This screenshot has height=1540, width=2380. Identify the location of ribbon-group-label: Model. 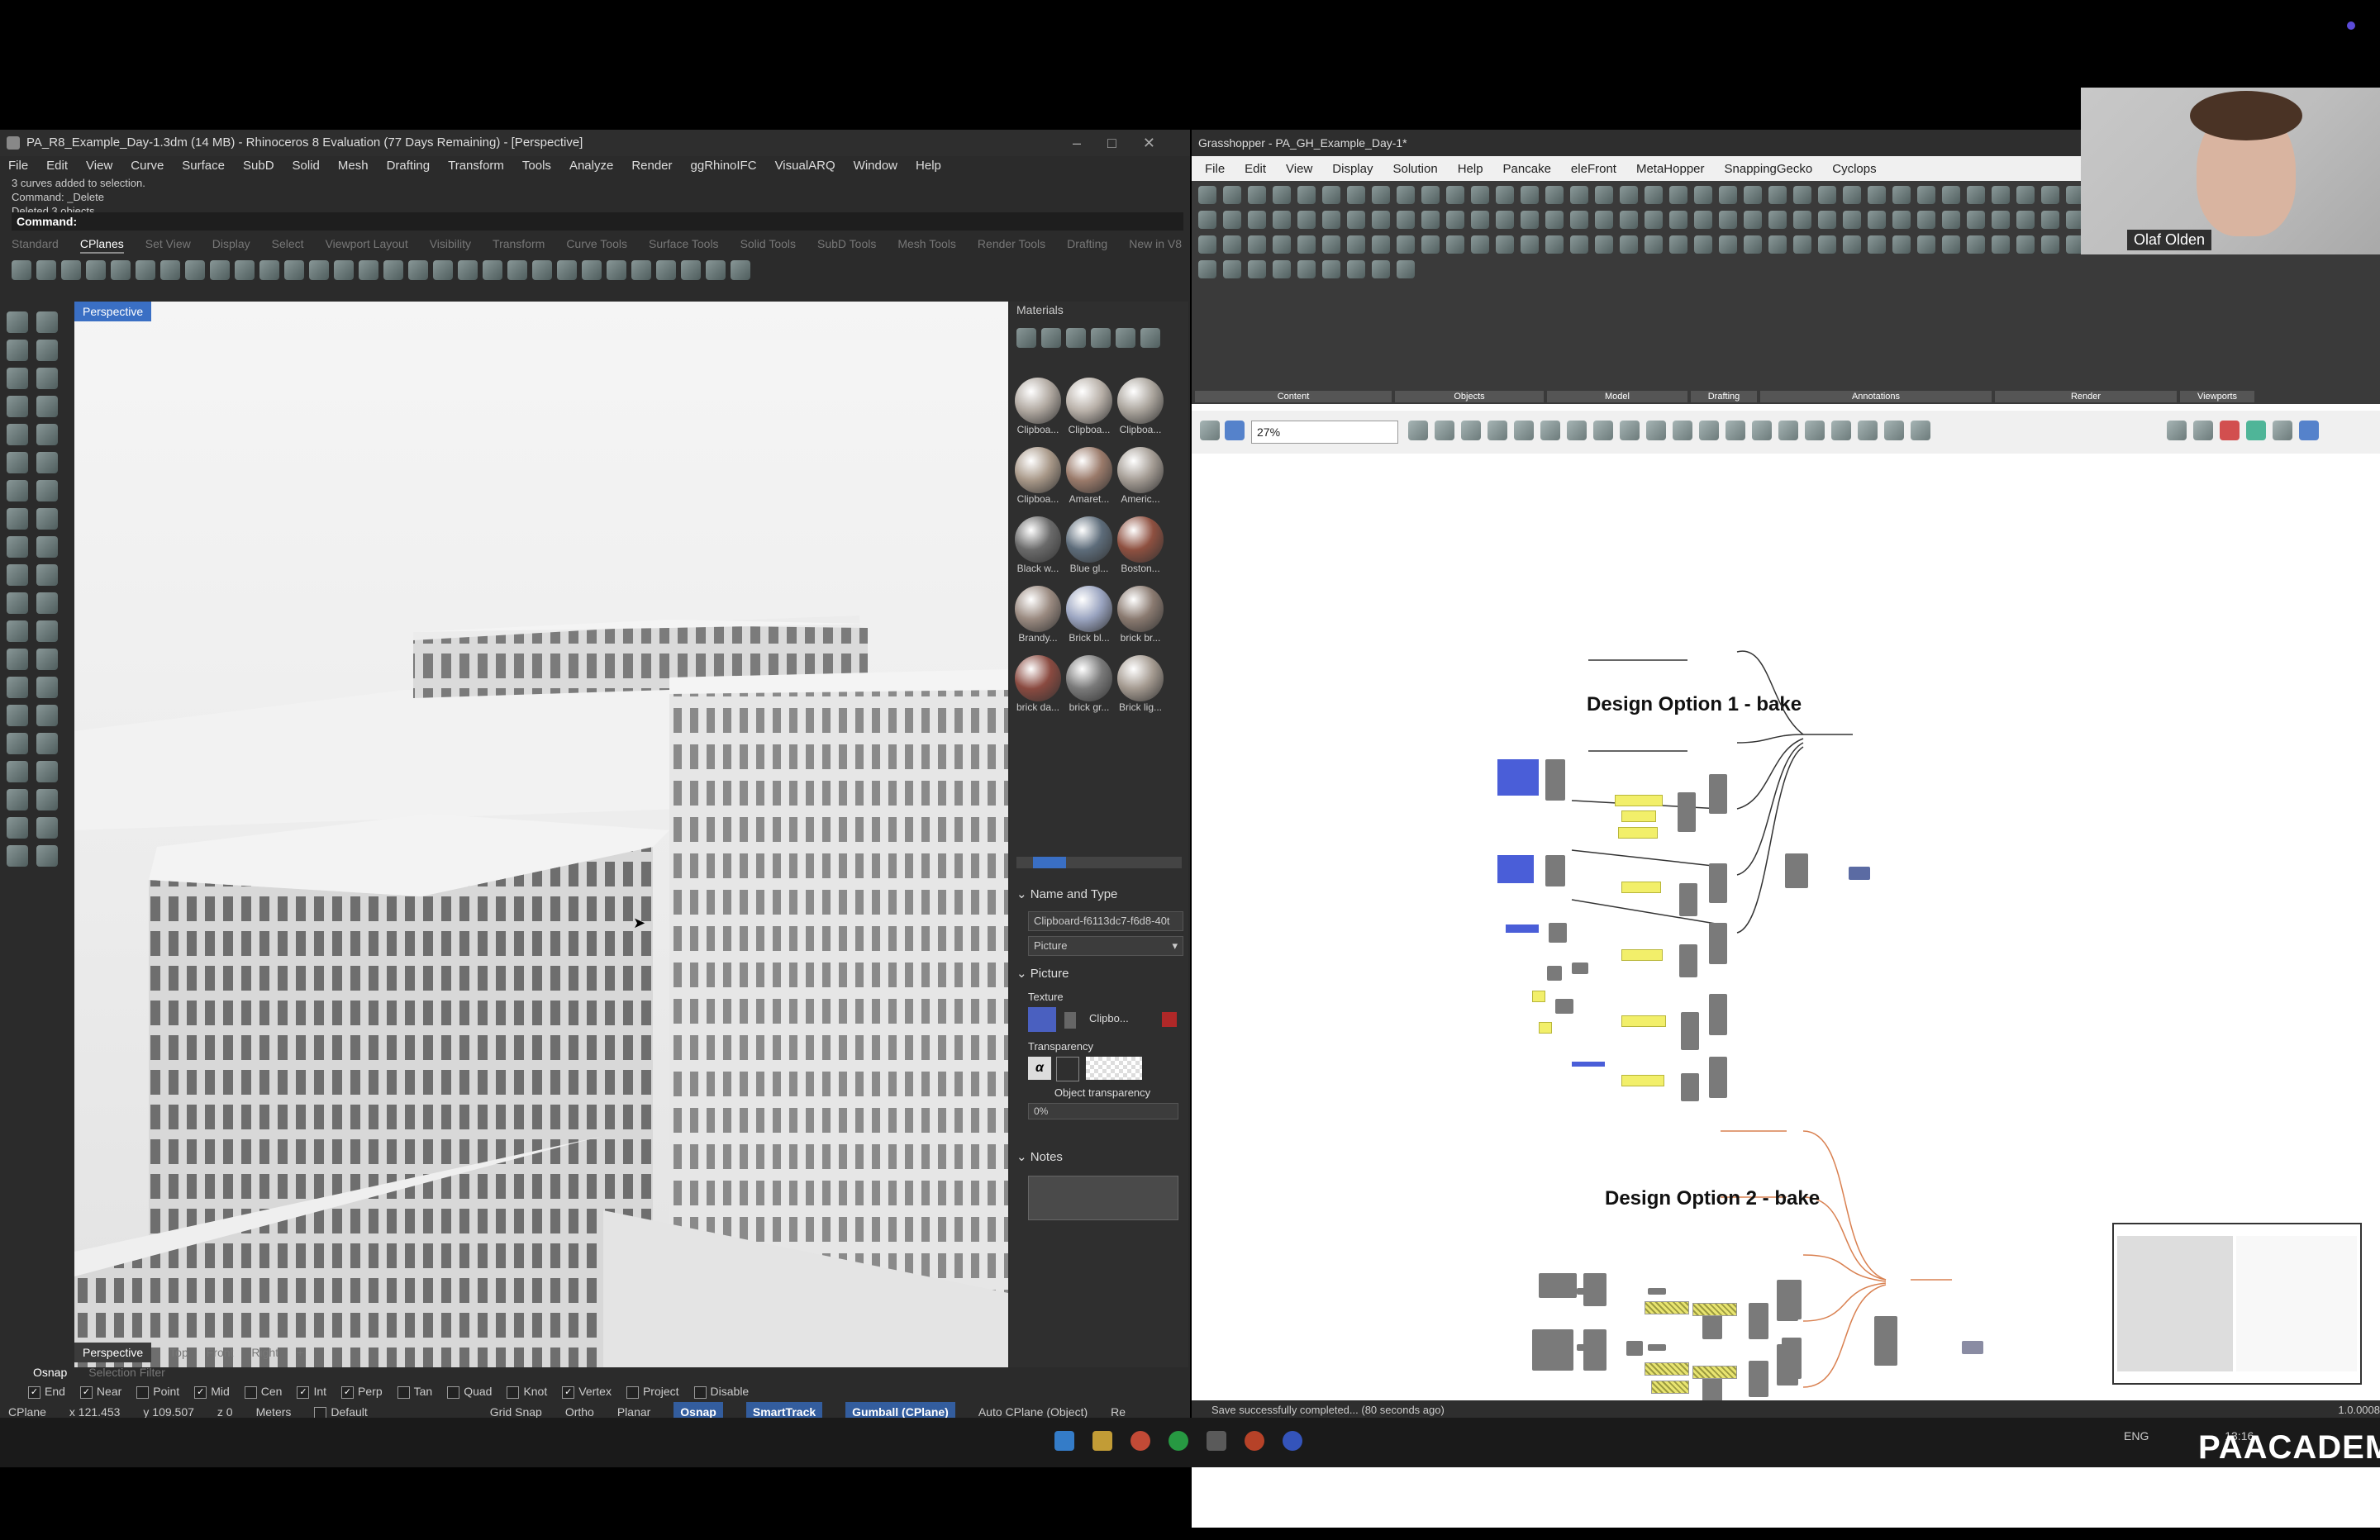
(1617, 396).